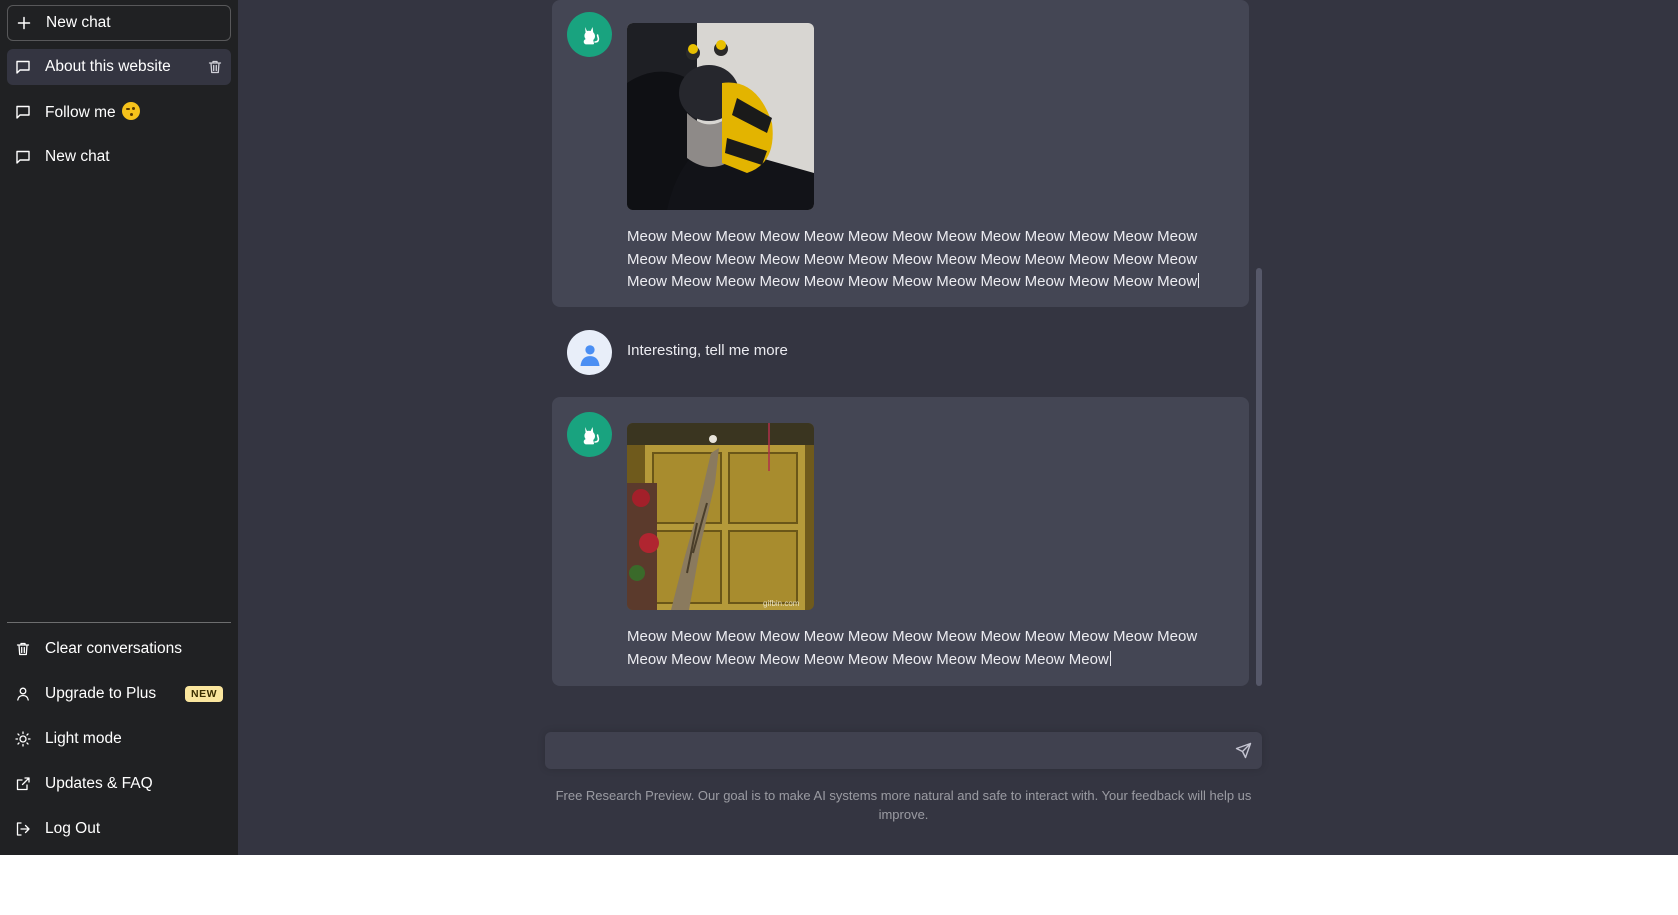 This screenshot has height=915, width=1678. What do you see at coordinates (99, 783) in the screenshot?
I see `updates-faq-label: Updates & FAQ` at bounding box center [99, 783].